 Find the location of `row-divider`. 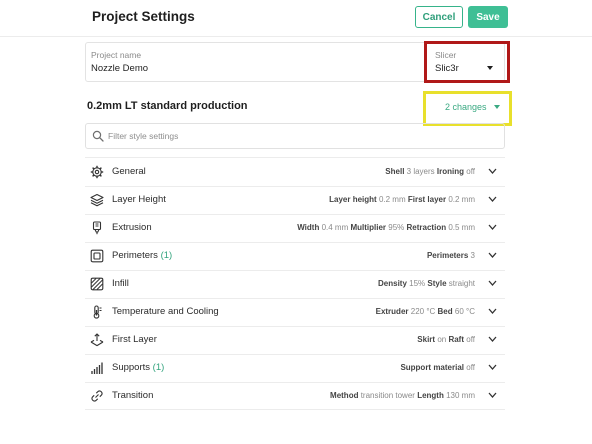

row-divider is located at coordinates (295, 409).